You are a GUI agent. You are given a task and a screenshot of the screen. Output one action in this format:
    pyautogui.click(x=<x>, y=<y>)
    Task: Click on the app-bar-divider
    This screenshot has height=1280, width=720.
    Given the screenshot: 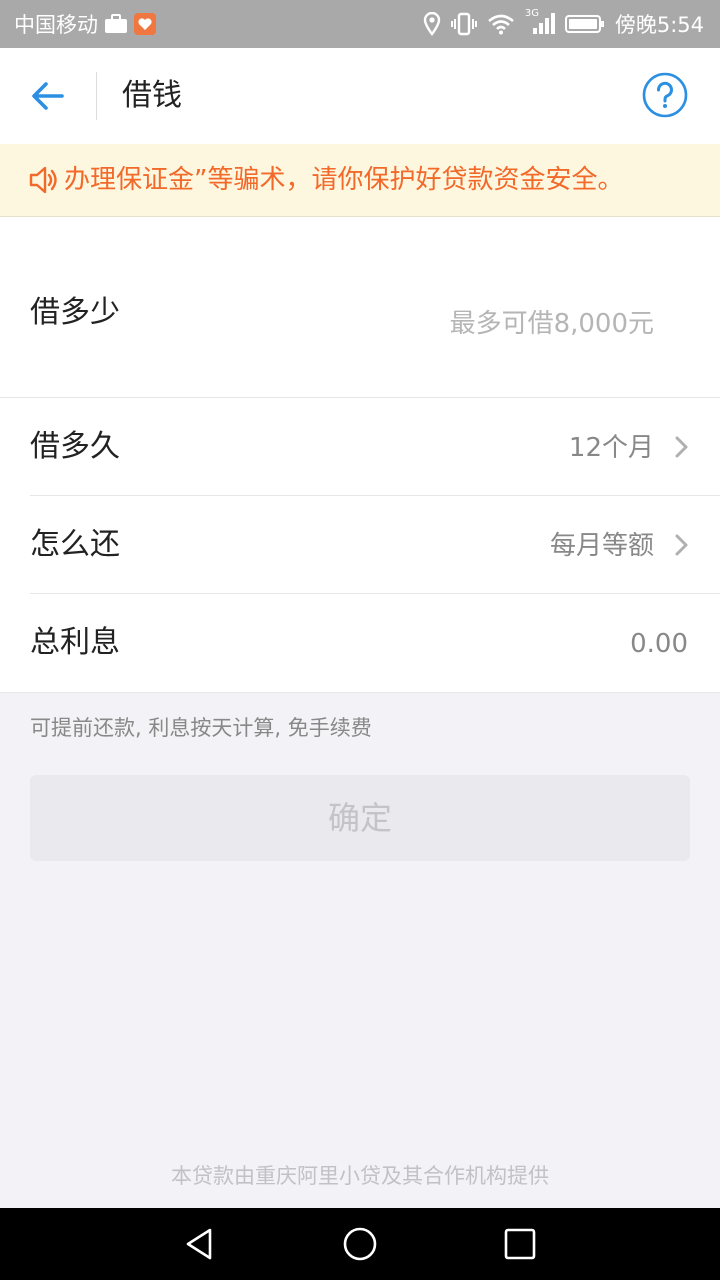 What is the action you would take?
    pyautogui.click(x=96, y=96)
    